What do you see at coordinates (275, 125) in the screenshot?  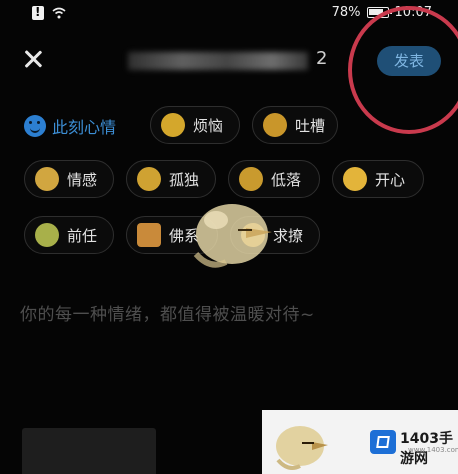 I see `complain-emoji-icon` at bounding box center [275, 125].